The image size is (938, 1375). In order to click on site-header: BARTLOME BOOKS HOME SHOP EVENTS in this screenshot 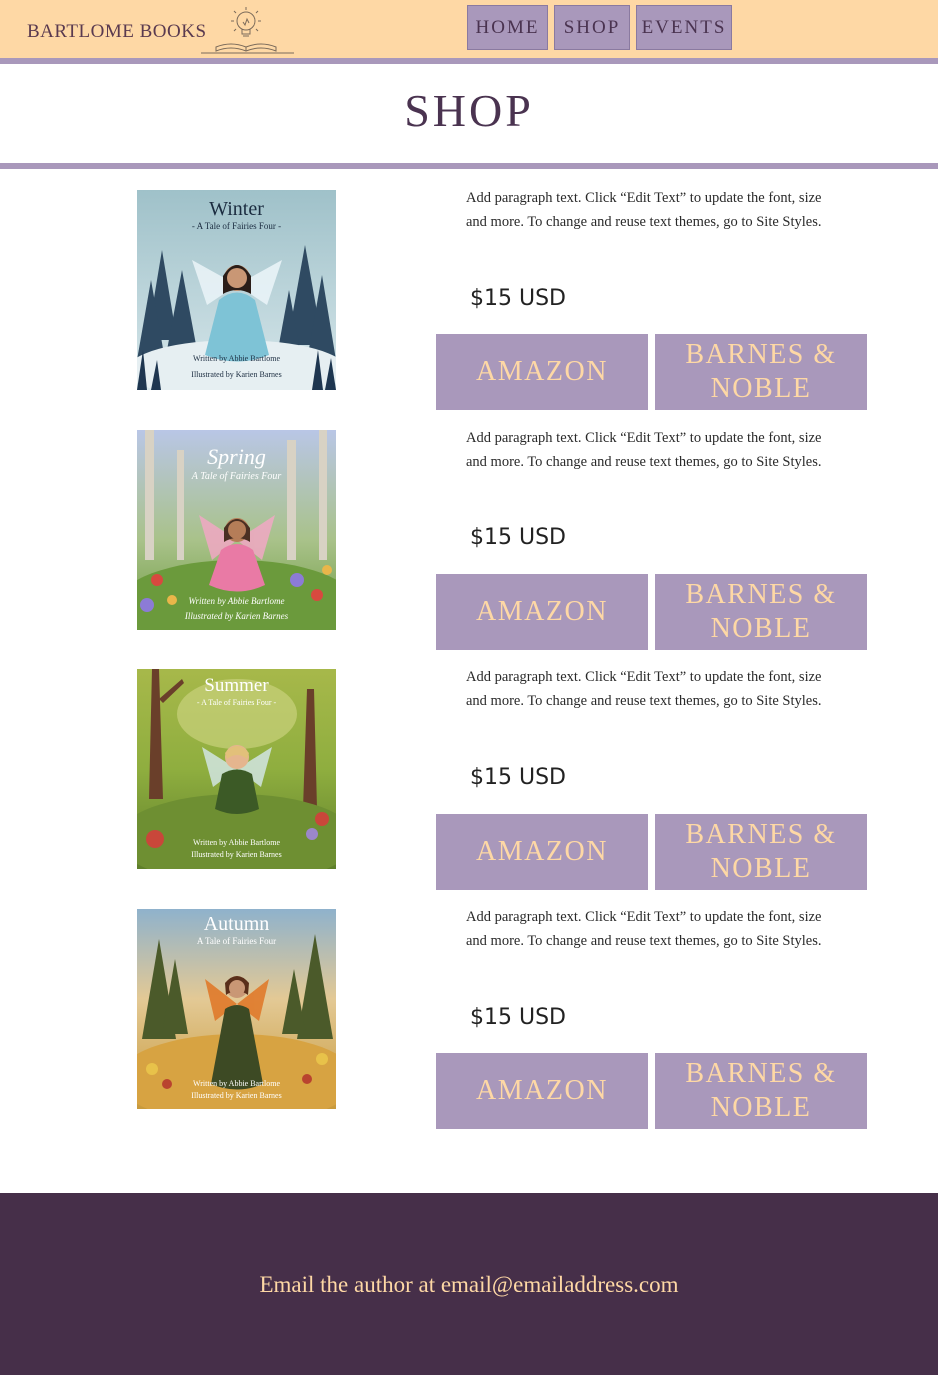, I will do `click(469, 29)`.